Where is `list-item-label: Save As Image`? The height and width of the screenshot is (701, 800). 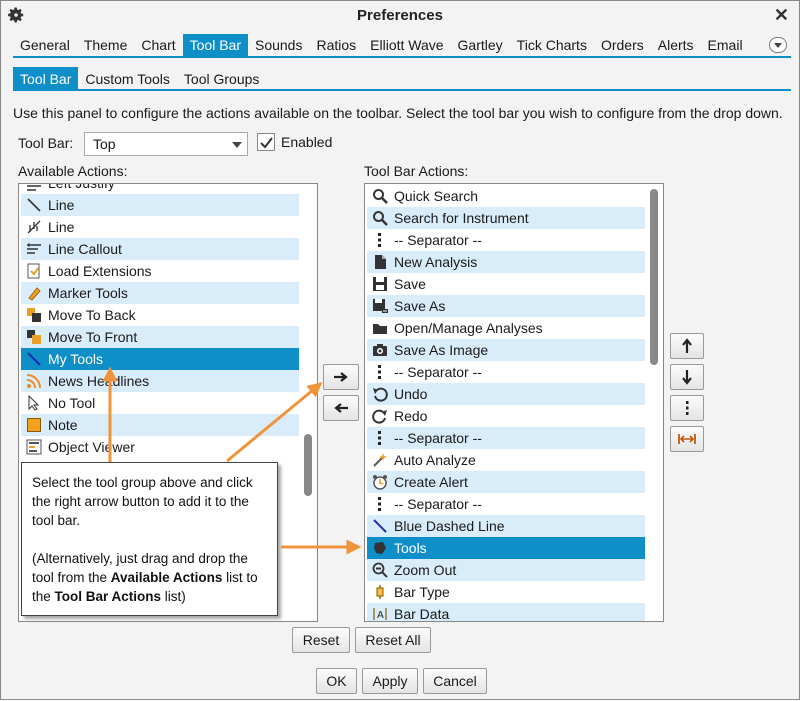
list-item-label: Save As Image is located at coordinates (441, 350).